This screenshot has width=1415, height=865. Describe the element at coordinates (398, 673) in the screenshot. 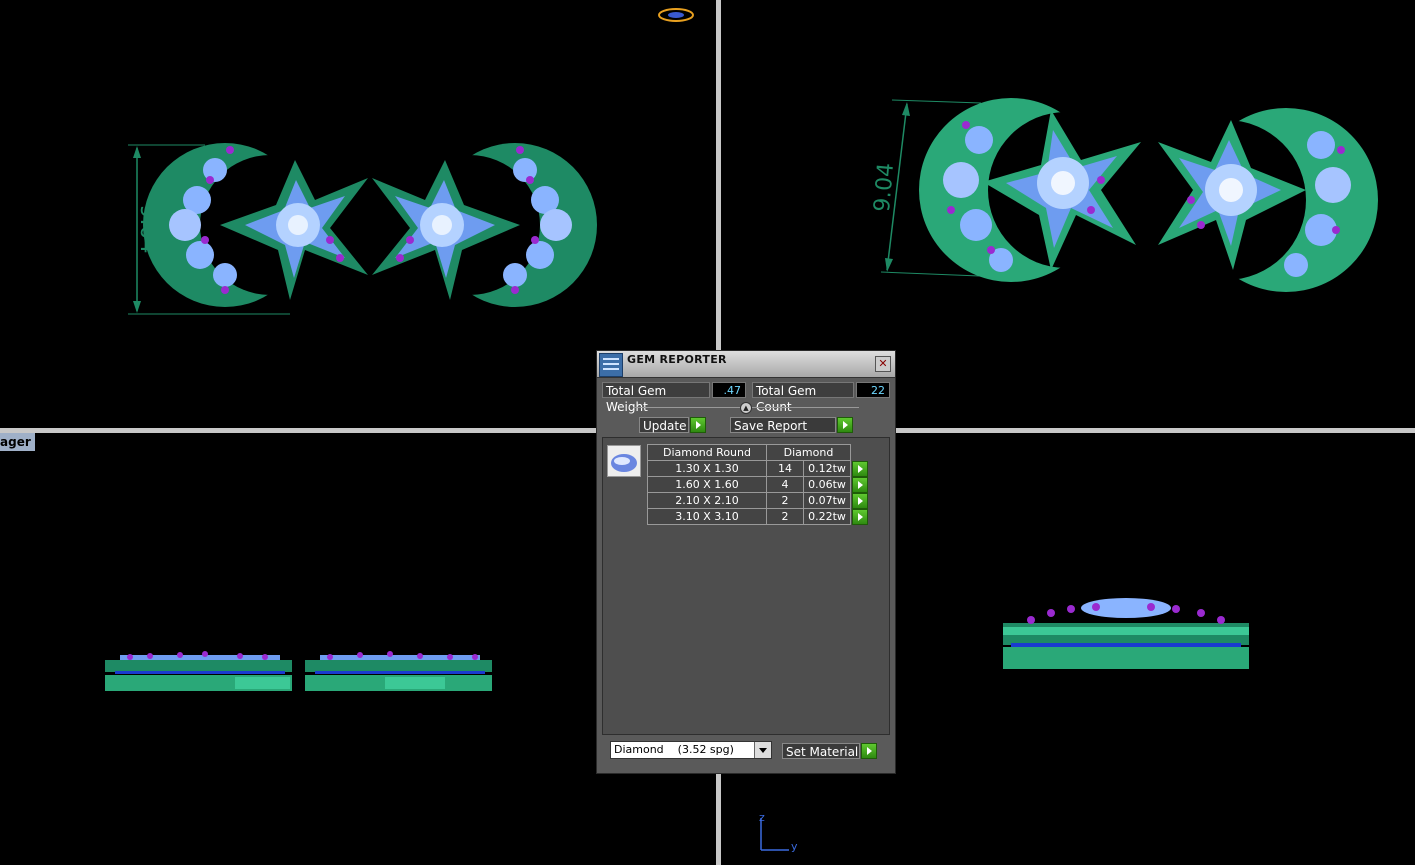

I see `side-right` at that location.